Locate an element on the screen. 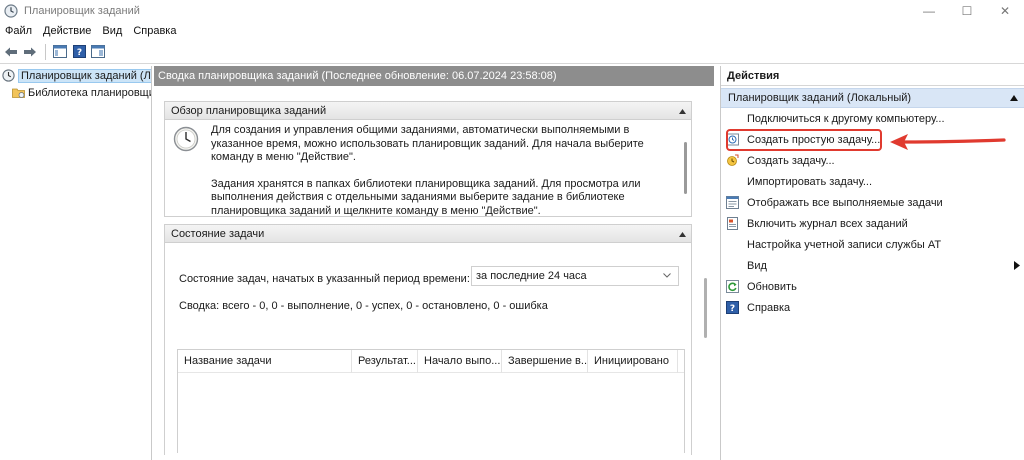 The image size is (1024, 460). task-scheduler-clock-icon is located at coordinates (11, 11).